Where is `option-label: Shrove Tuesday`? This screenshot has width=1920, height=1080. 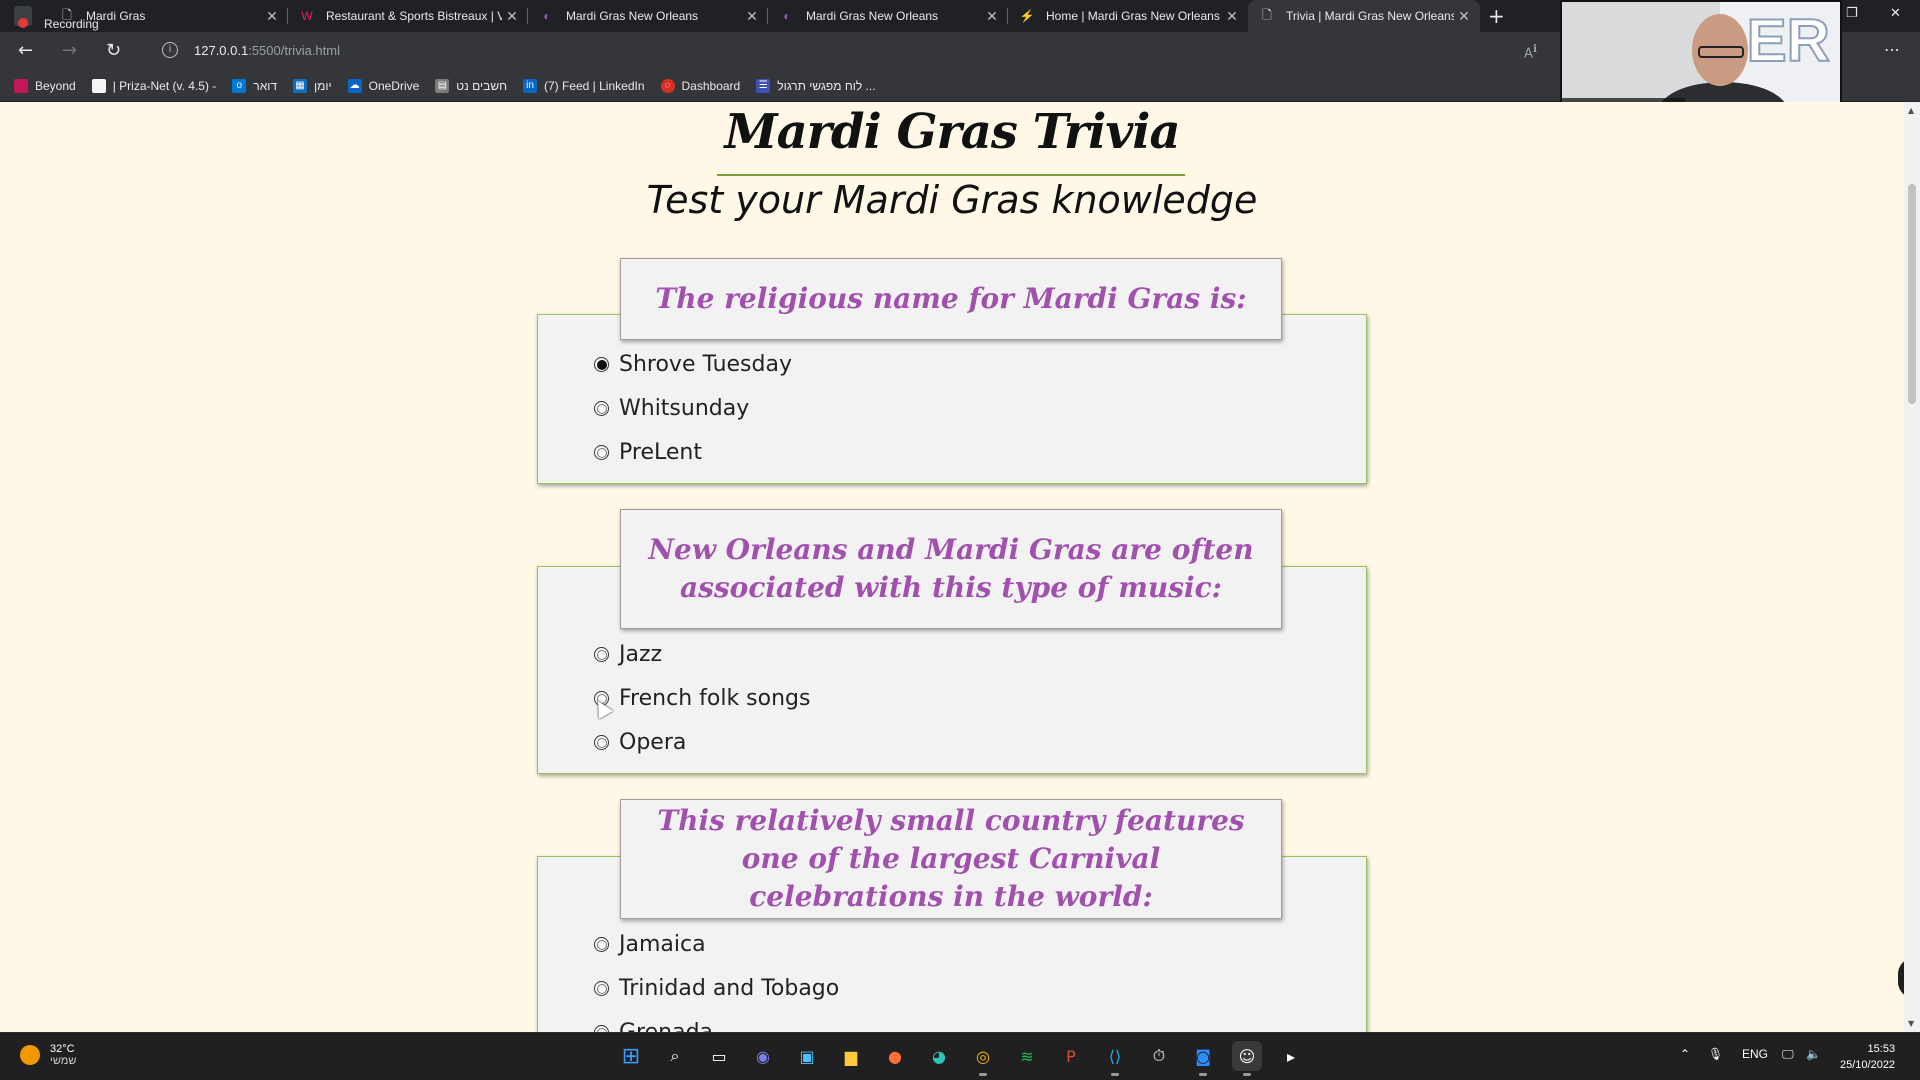
option-label: Shrove Tuesday is located at coordinates (705, 364).